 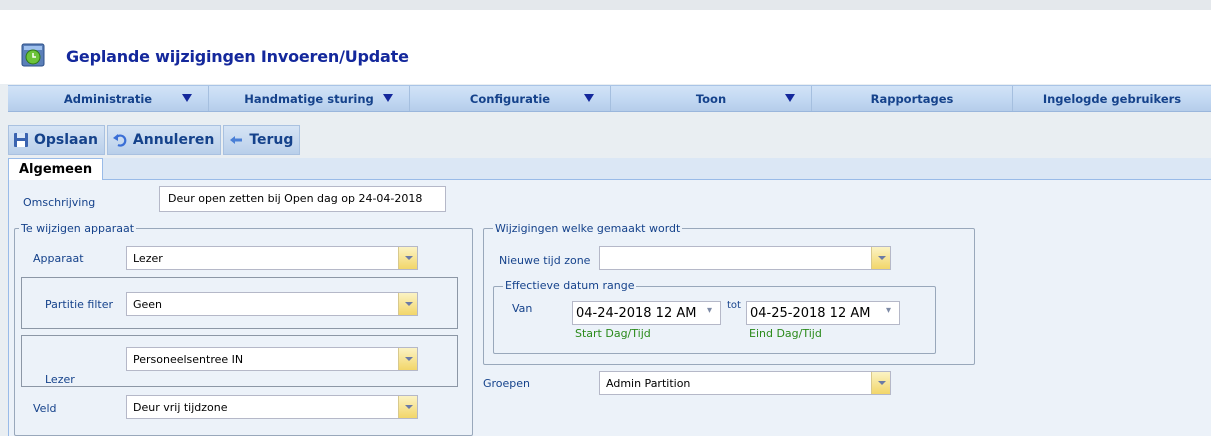 I want to click on field-value: Deur vrij tijdzone, so click(x=180, y=407).